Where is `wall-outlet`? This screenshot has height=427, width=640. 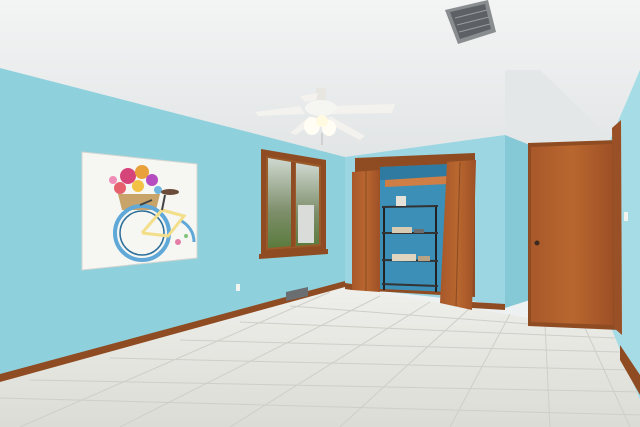 wall-outlet is located at coordinates (238, 287).